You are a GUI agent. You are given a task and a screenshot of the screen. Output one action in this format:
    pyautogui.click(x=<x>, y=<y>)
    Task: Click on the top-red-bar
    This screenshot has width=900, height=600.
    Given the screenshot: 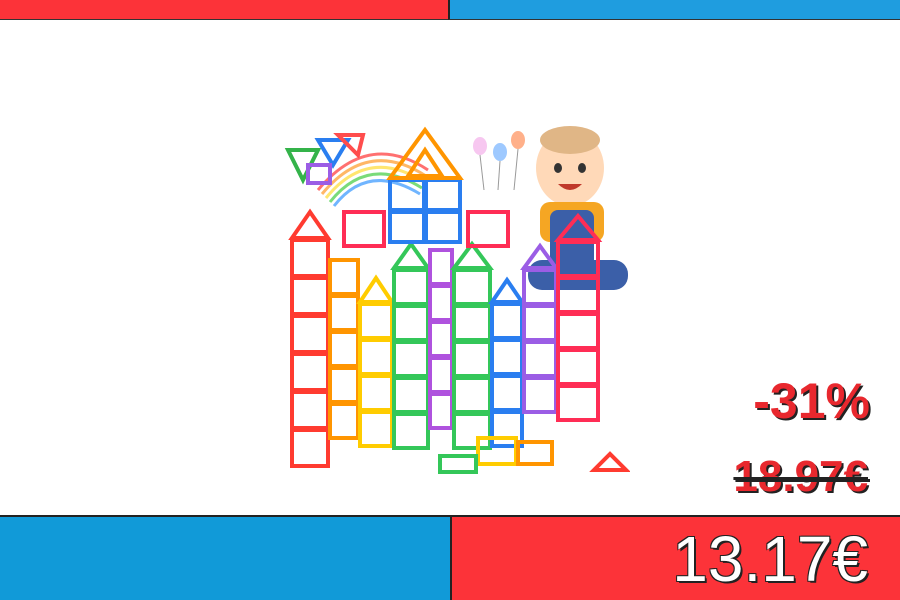 What is the action you would take?
    pyautogui.click(x=224, y=10)
    